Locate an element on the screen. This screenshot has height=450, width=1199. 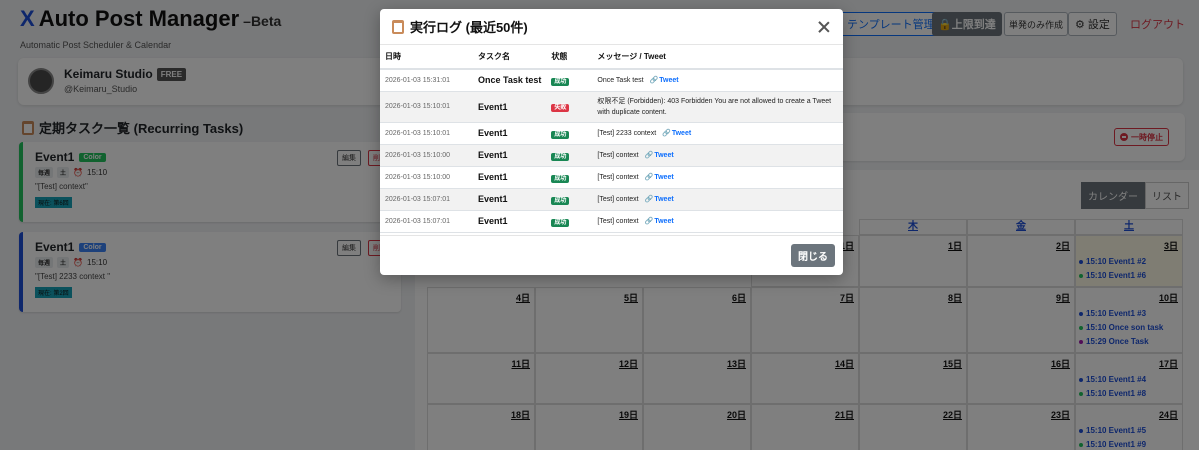
col-datetime: 日時 is located at coordinates (426, 57).